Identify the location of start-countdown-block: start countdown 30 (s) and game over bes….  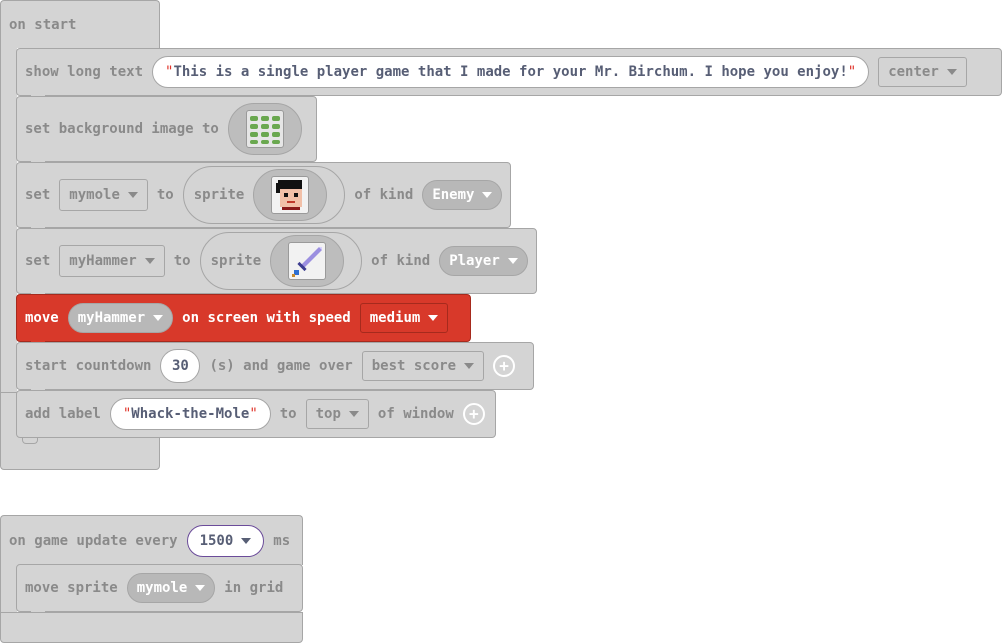
(275, 366).